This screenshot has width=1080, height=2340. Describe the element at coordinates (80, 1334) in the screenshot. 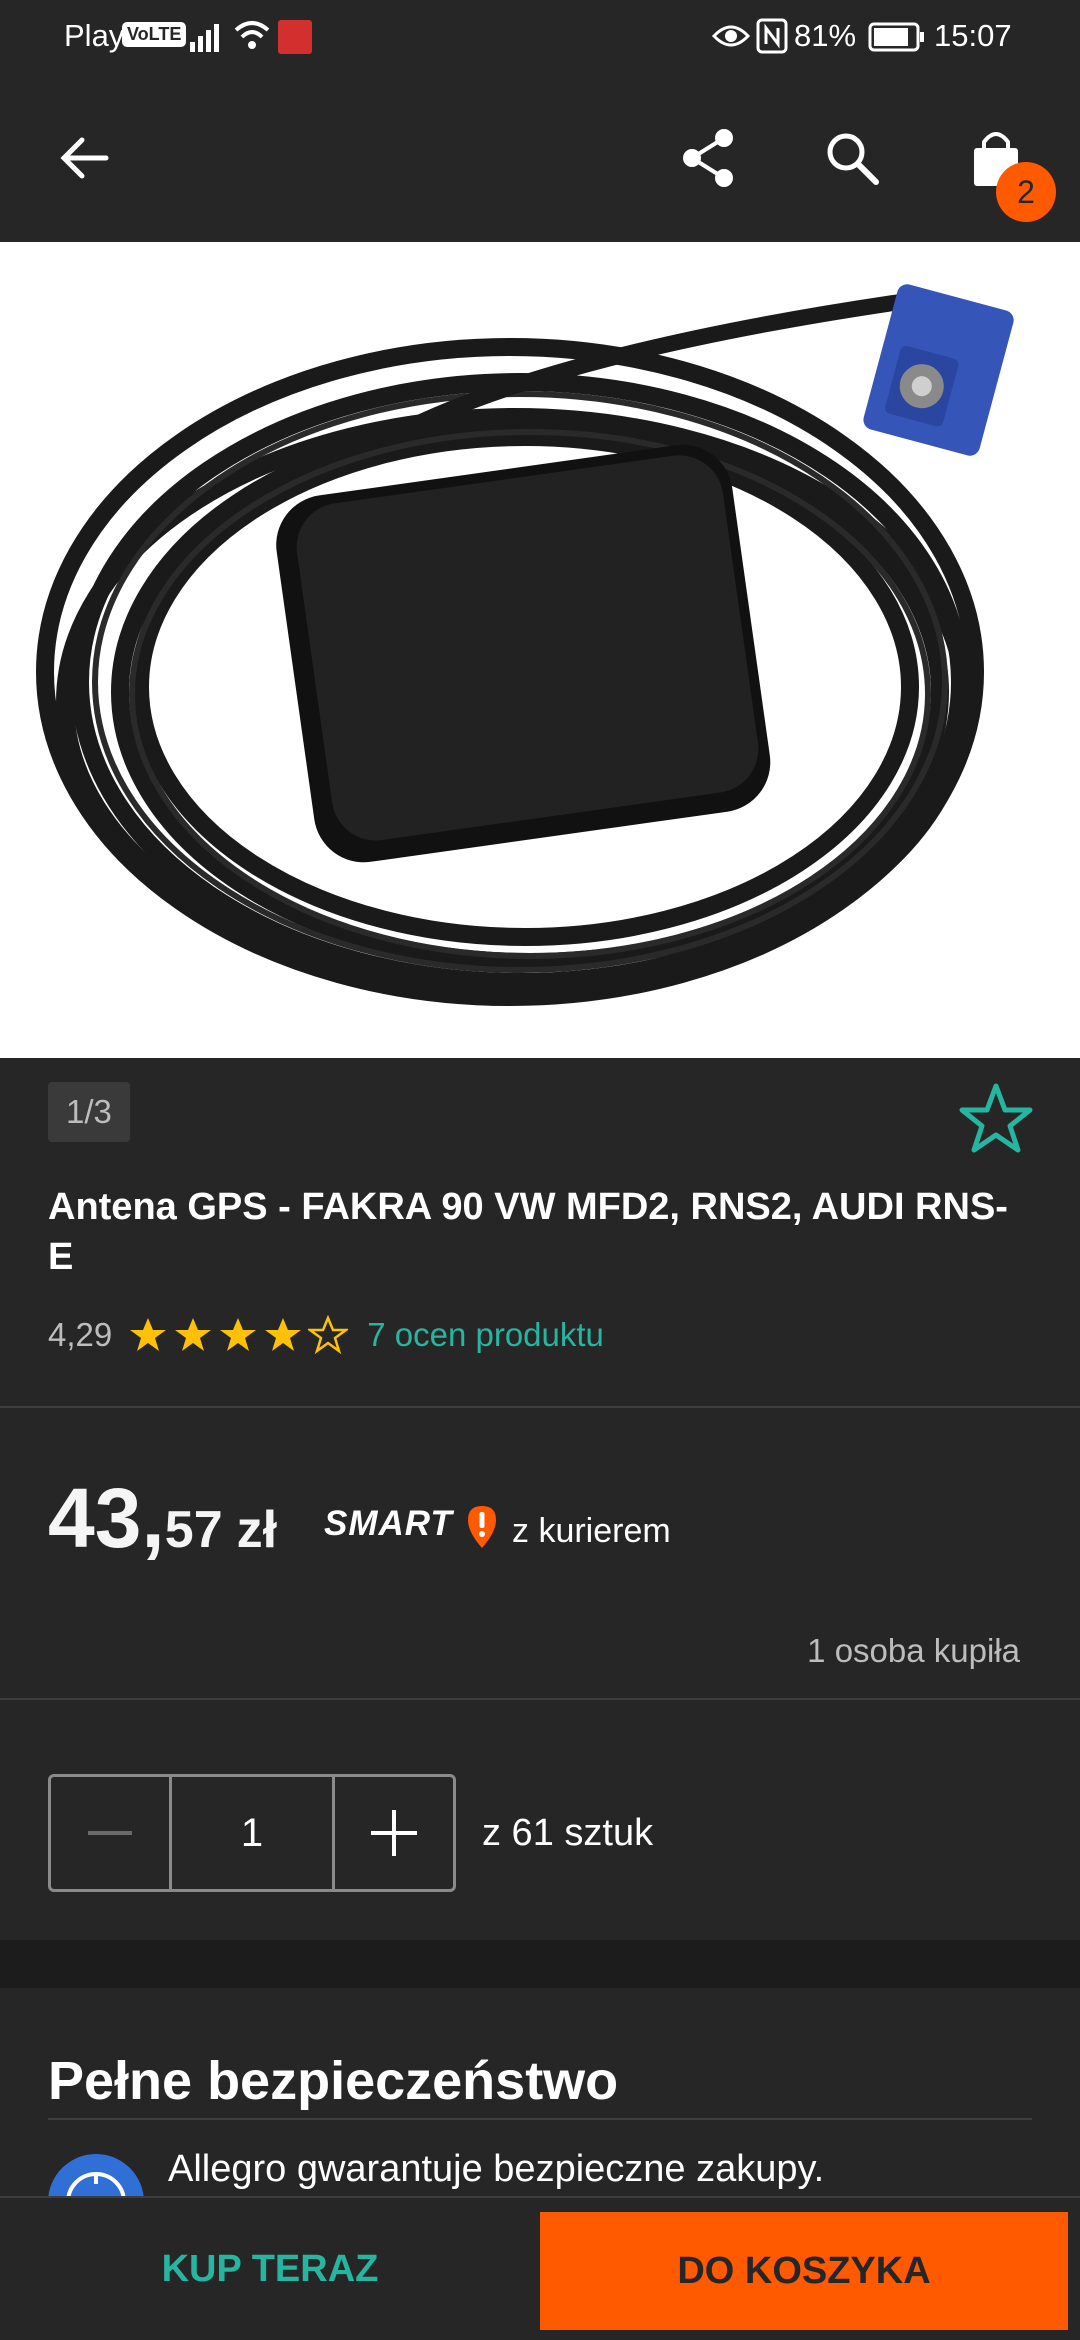

I see `rating-value: 4,29` at that location.